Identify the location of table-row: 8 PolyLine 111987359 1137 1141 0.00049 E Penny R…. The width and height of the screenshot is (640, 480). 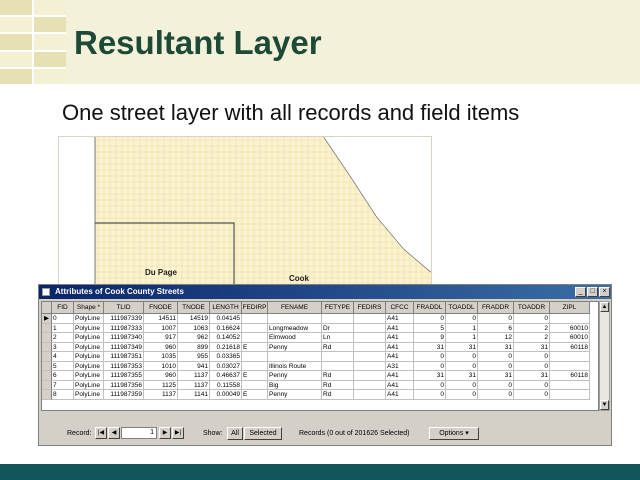
(320, 395).